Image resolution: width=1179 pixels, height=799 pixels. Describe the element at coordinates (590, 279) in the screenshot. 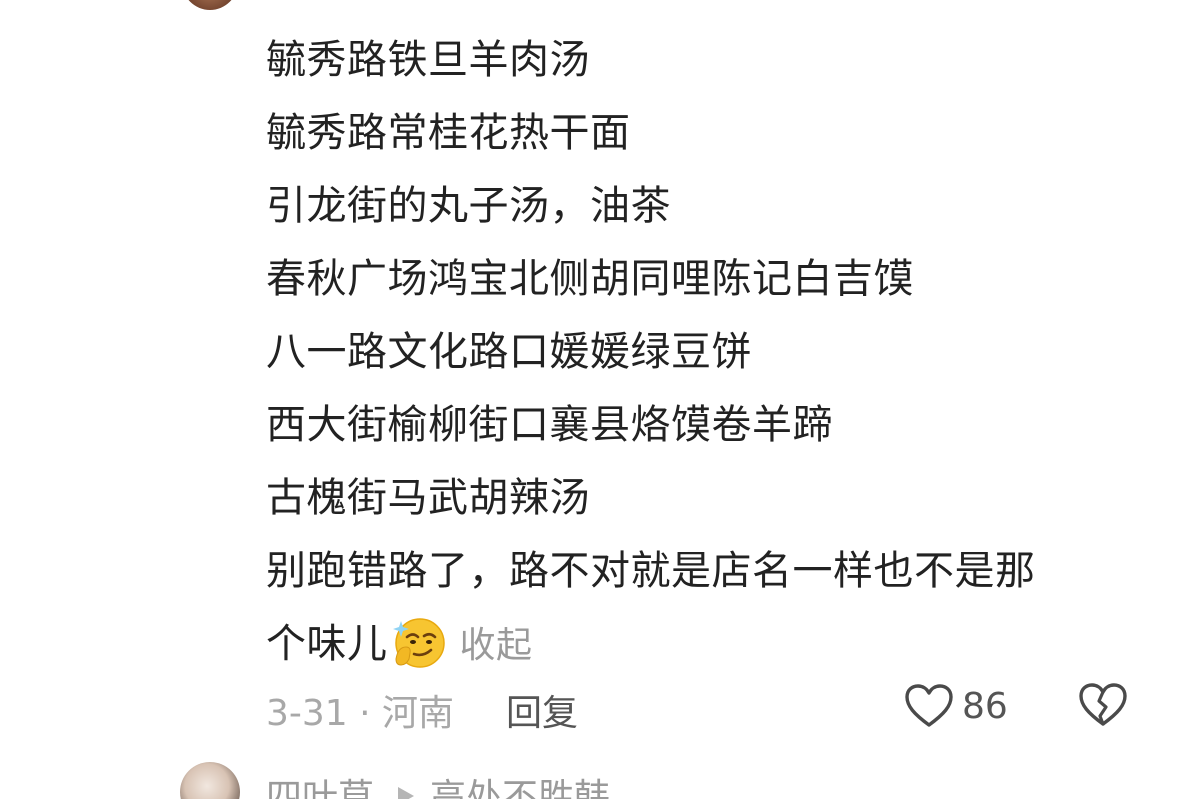

I see `comment-line: 春秋广场鸿宝北侧胡同哩陈记白吉馍` at that location.